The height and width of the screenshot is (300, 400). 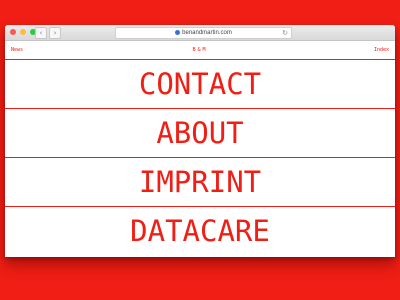 What do you see at coordinates (41, 33) in the screenshot?
I see `back-button: ‹` at bounding box center [41, 33].